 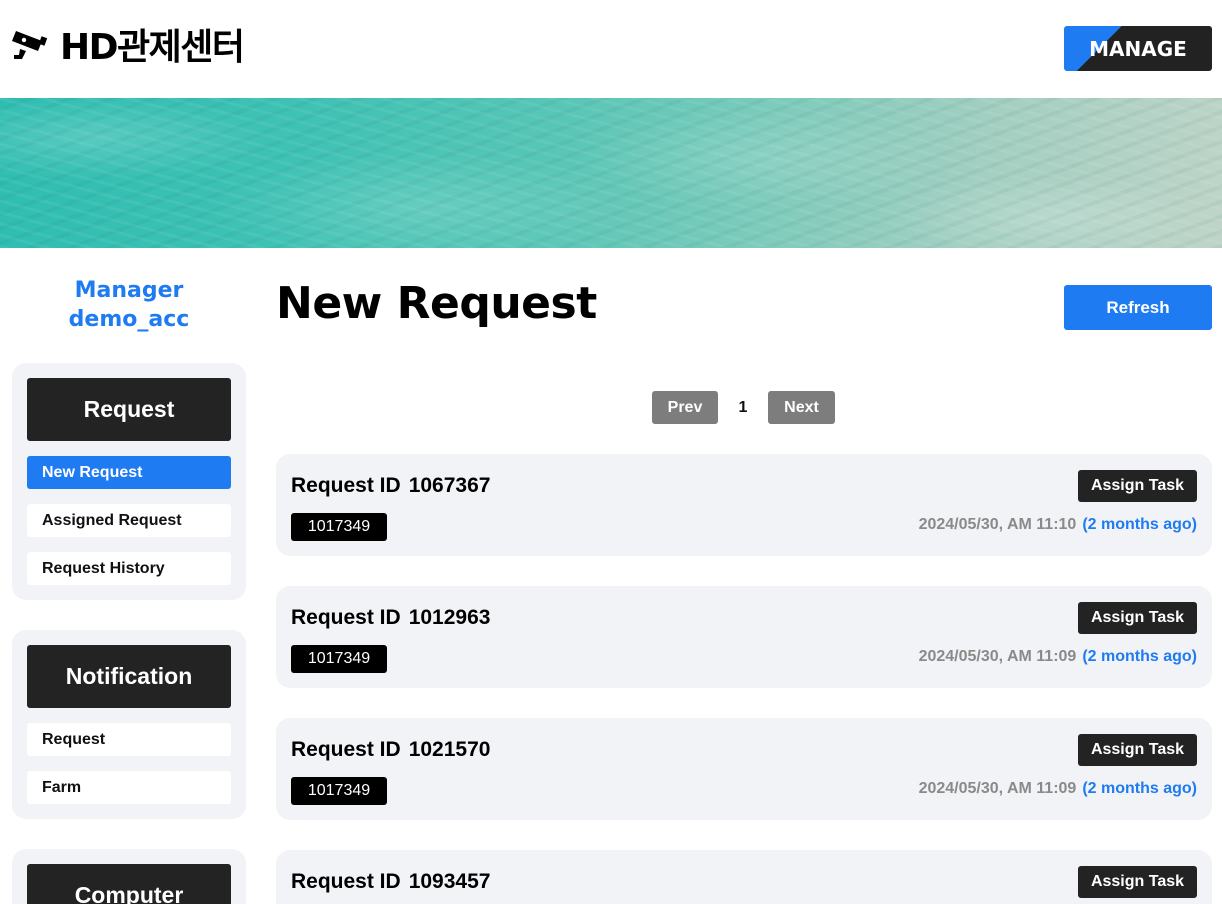 What do you see at coordinates (129, 568) in the screenshot?
I see `sidebar-item-request-history: Request History` at bounding box center [129, 568].